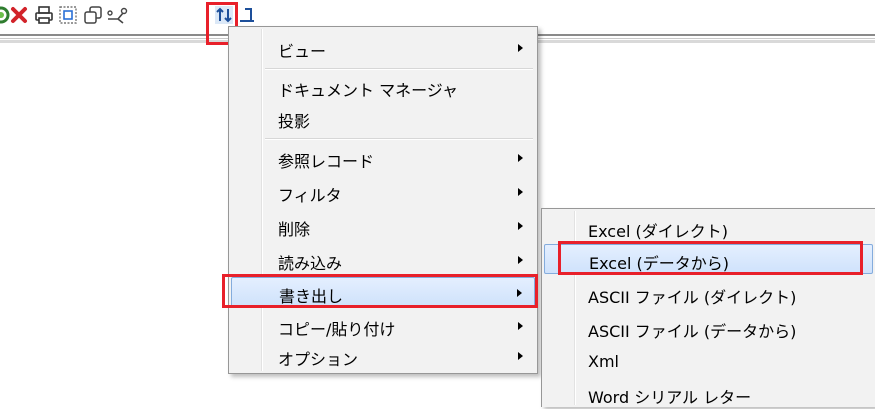 The height and width of the screenshot is (409, 875). I want to click on menu-item-options: オプション, so click(383, 356).